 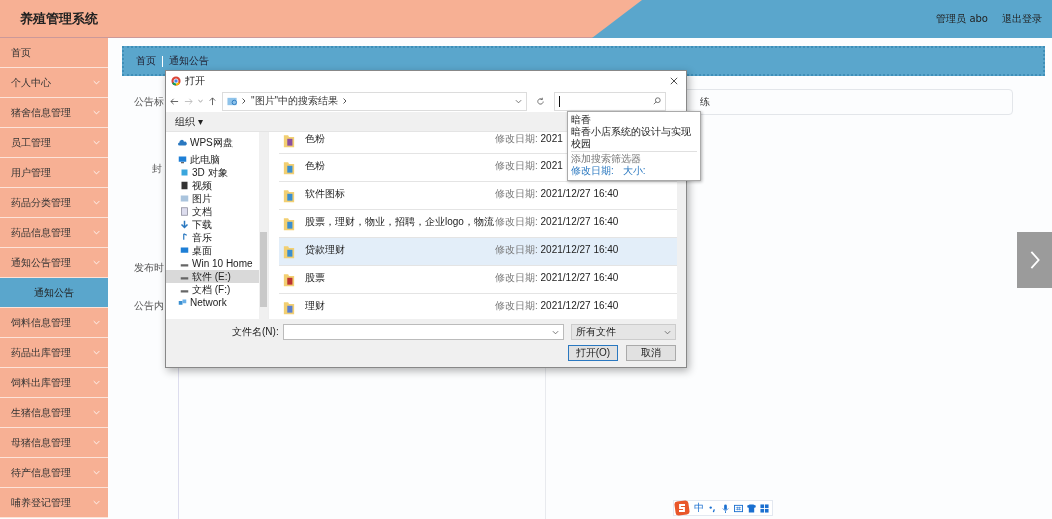 I want to click on nav-item: 音乐, so click(x=212, y=237).